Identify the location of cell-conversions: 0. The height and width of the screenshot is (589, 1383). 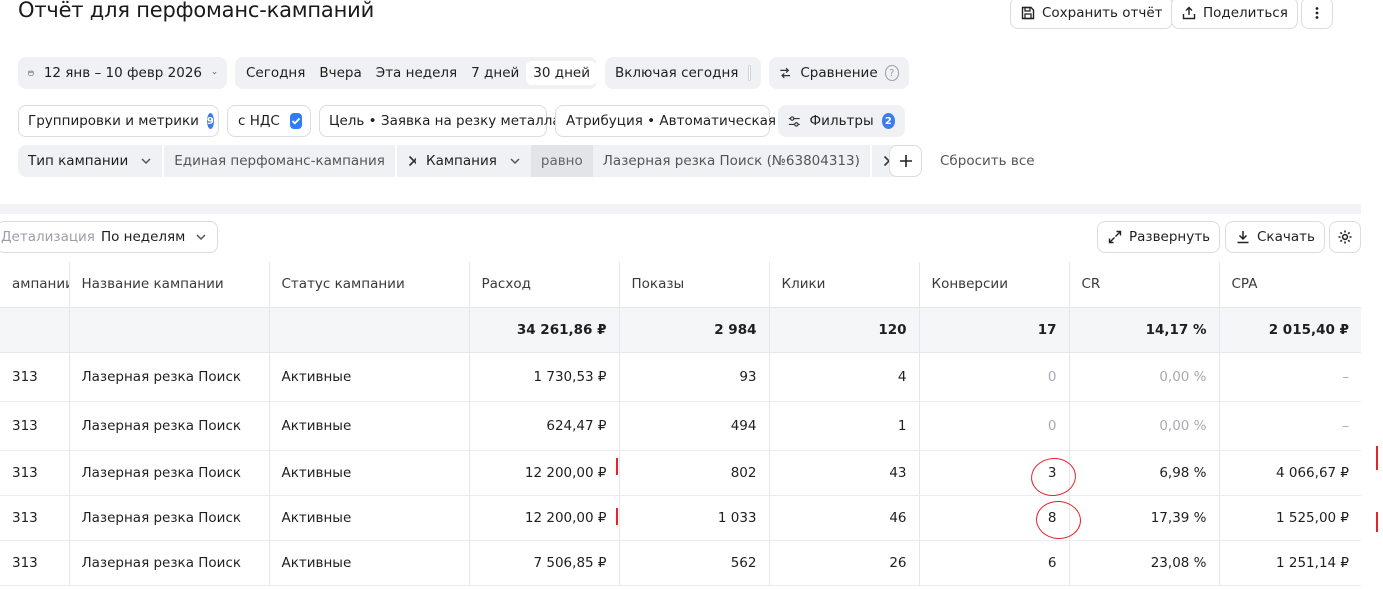
(994, 377).